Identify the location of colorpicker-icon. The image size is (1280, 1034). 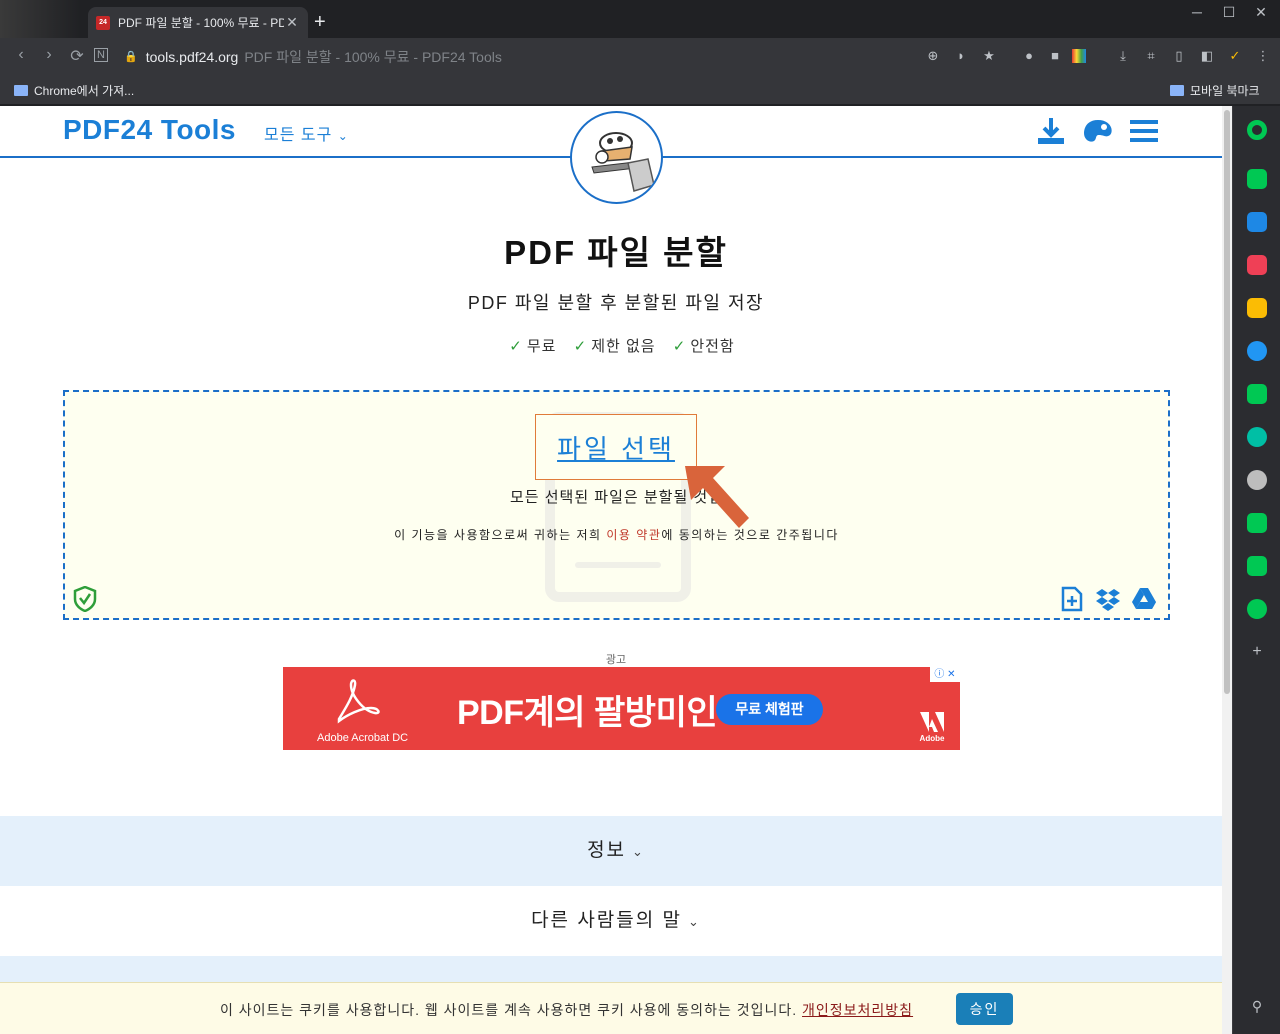
(1079, 56).